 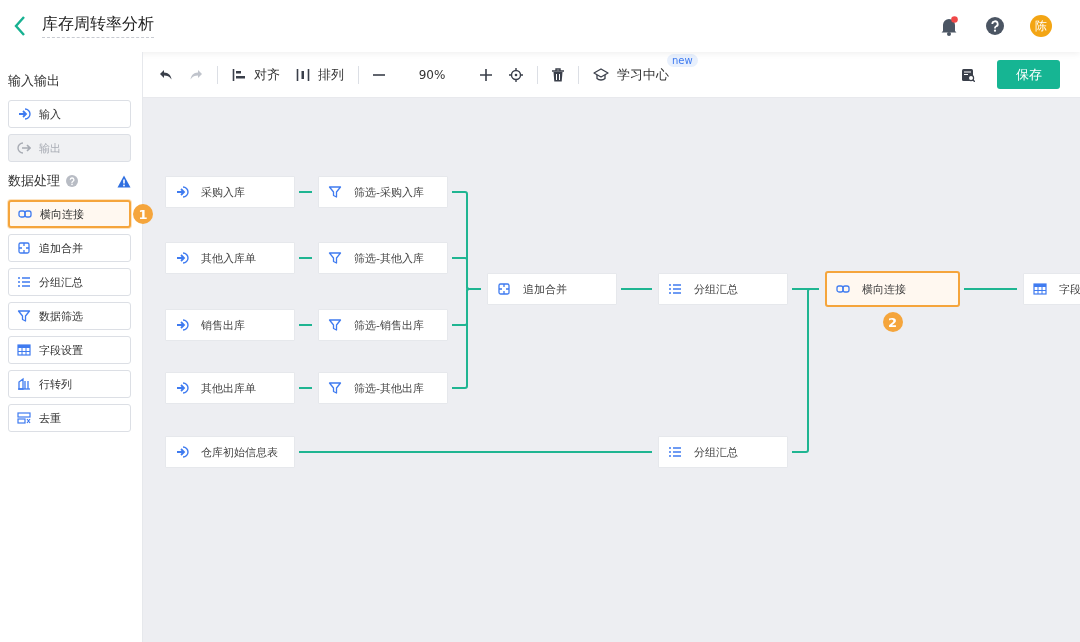 I want to click on flow-node: 其他出库单, so click(x=230, y=388).